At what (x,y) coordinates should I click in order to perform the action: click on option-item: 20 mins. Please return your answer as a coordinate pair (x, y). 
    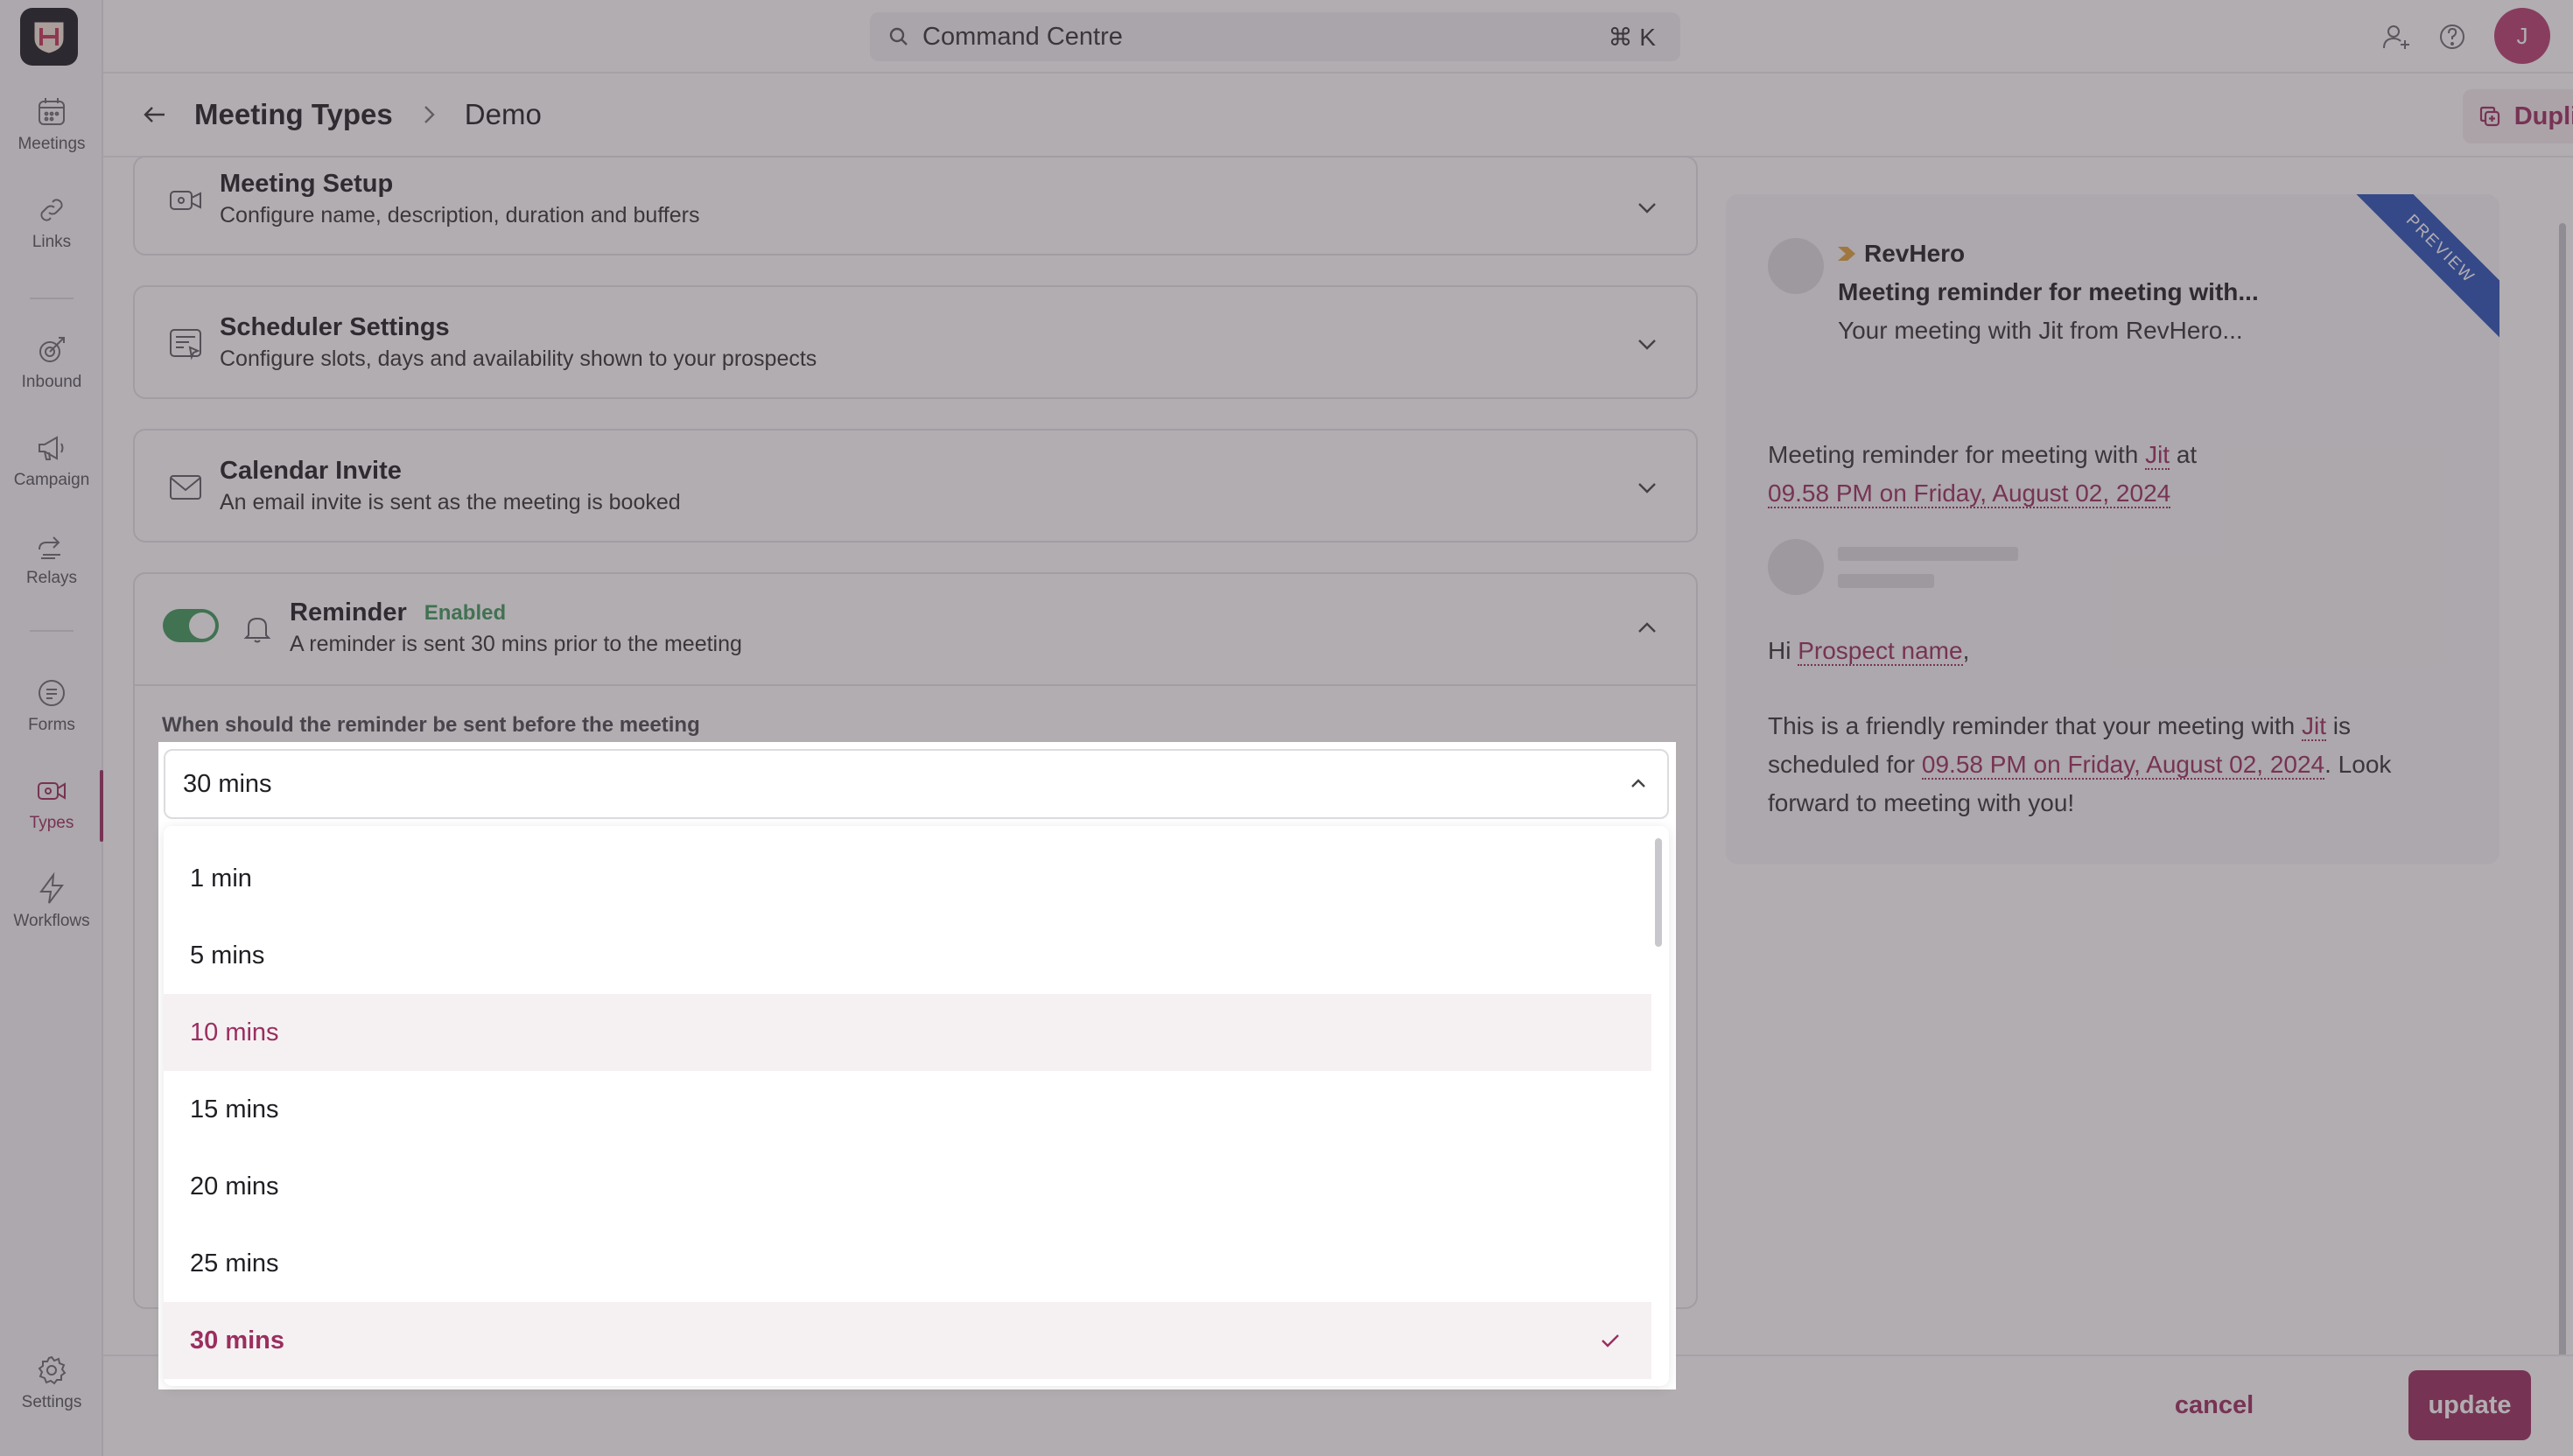
    Looking at the image, I should click on (907, 1186).